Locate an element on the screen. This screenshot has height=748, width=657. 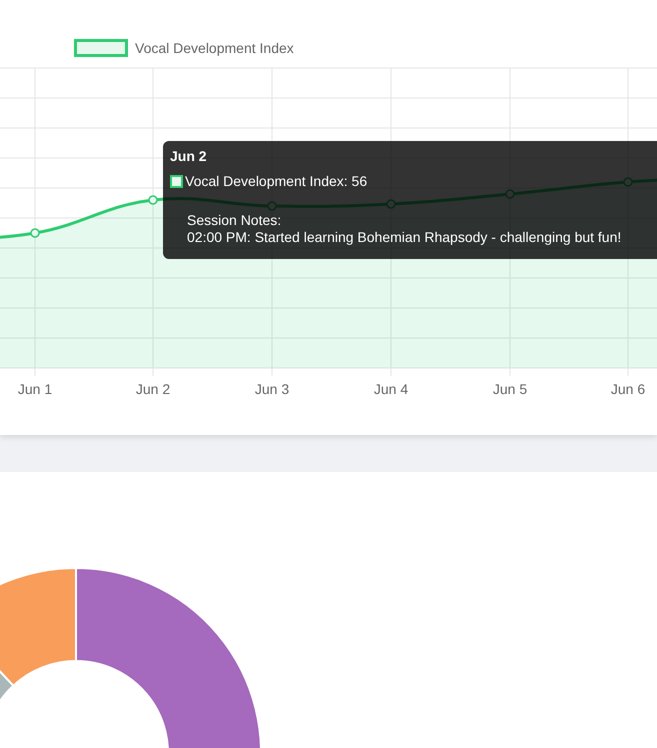
tooltip-swatch-icon is located at coordinates (176, 181).